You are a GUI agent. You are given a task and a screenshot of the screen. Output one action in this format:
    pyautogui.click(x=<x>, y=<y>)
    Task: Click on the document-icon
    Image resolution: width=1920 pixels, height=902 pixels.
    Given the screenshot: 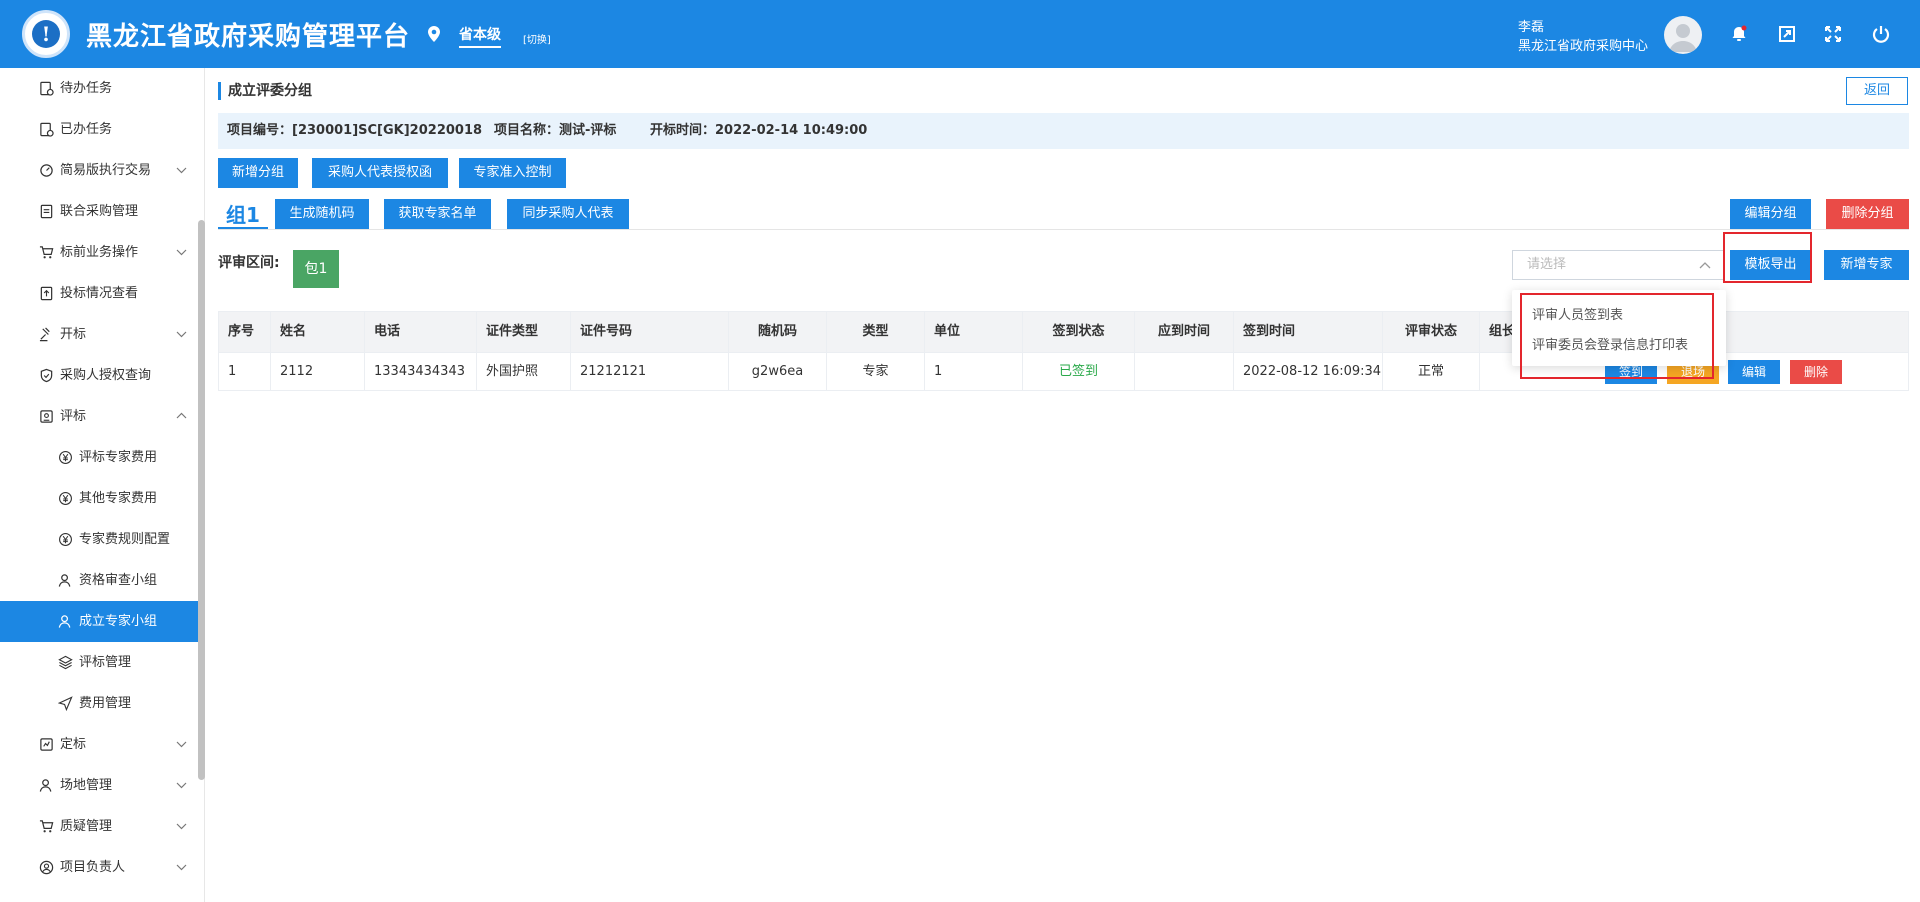 What is the action you would take?
    pyautogui.click(x=46, y=211)
    